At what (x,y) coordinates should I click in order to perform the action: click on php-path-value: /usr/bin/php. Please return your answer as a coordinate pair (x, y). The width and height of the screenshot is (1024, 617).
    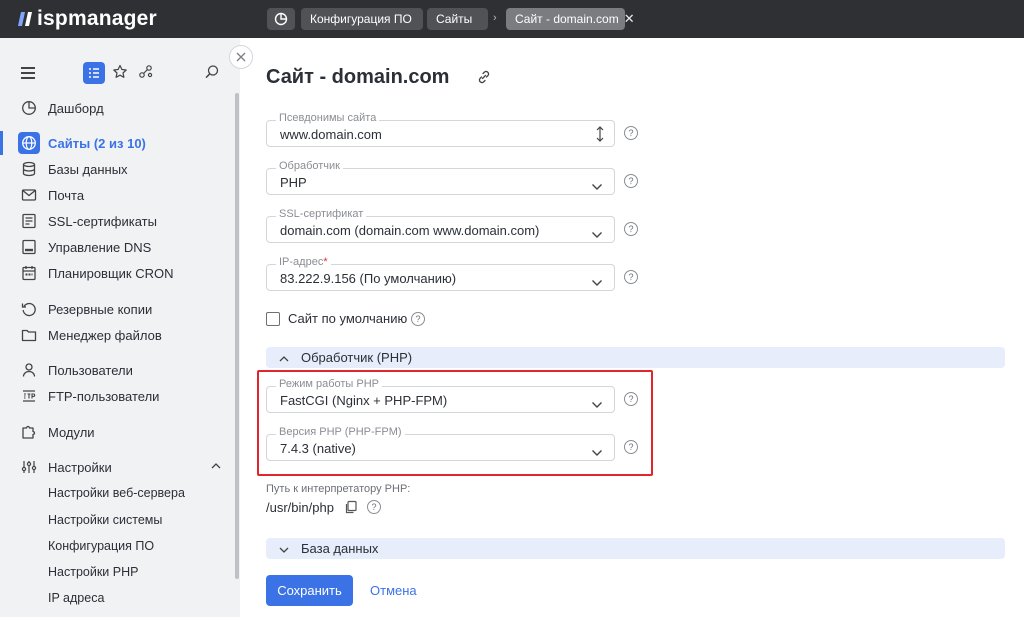
    Looking at the image, I should click on (300, 507).